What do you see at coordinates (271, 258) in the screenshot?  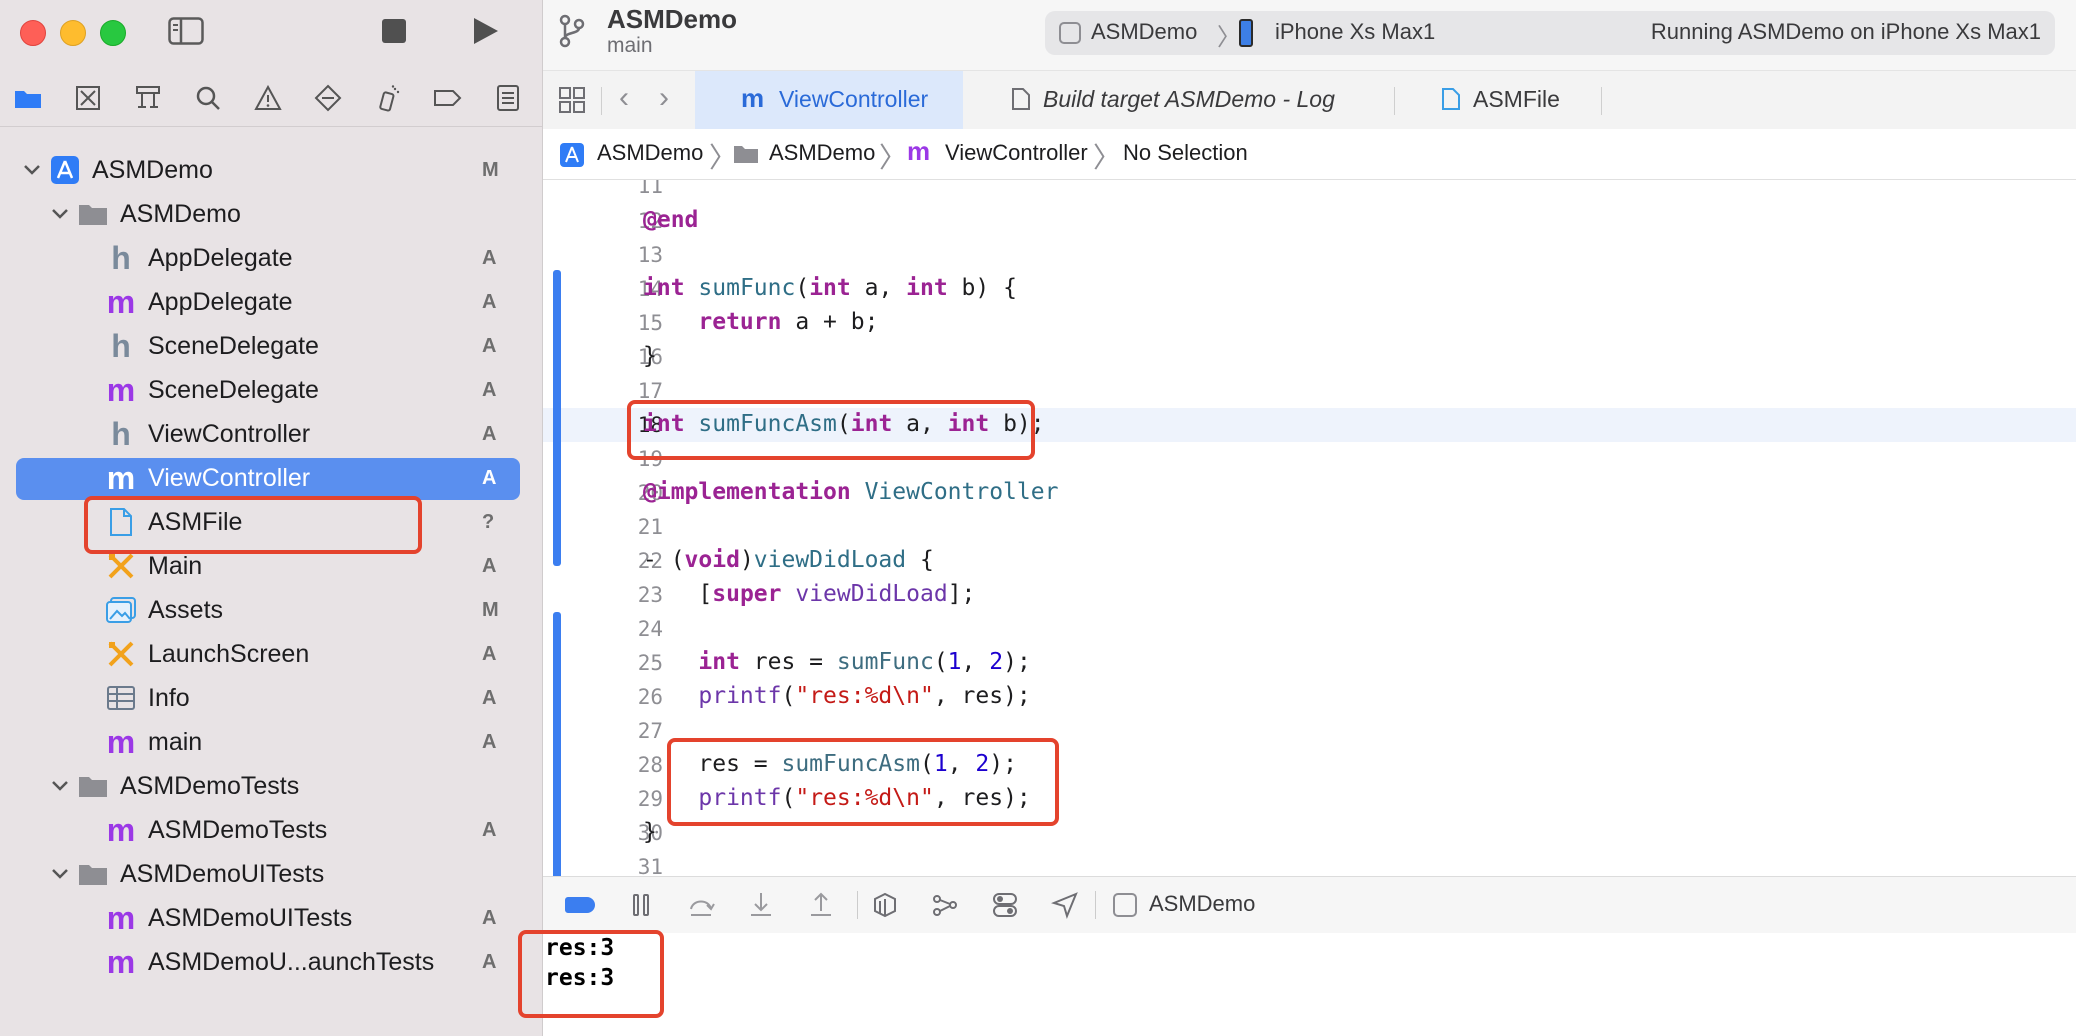 I see `tree-item-file: h AppDelegate A` at bounding box center [271, 258].